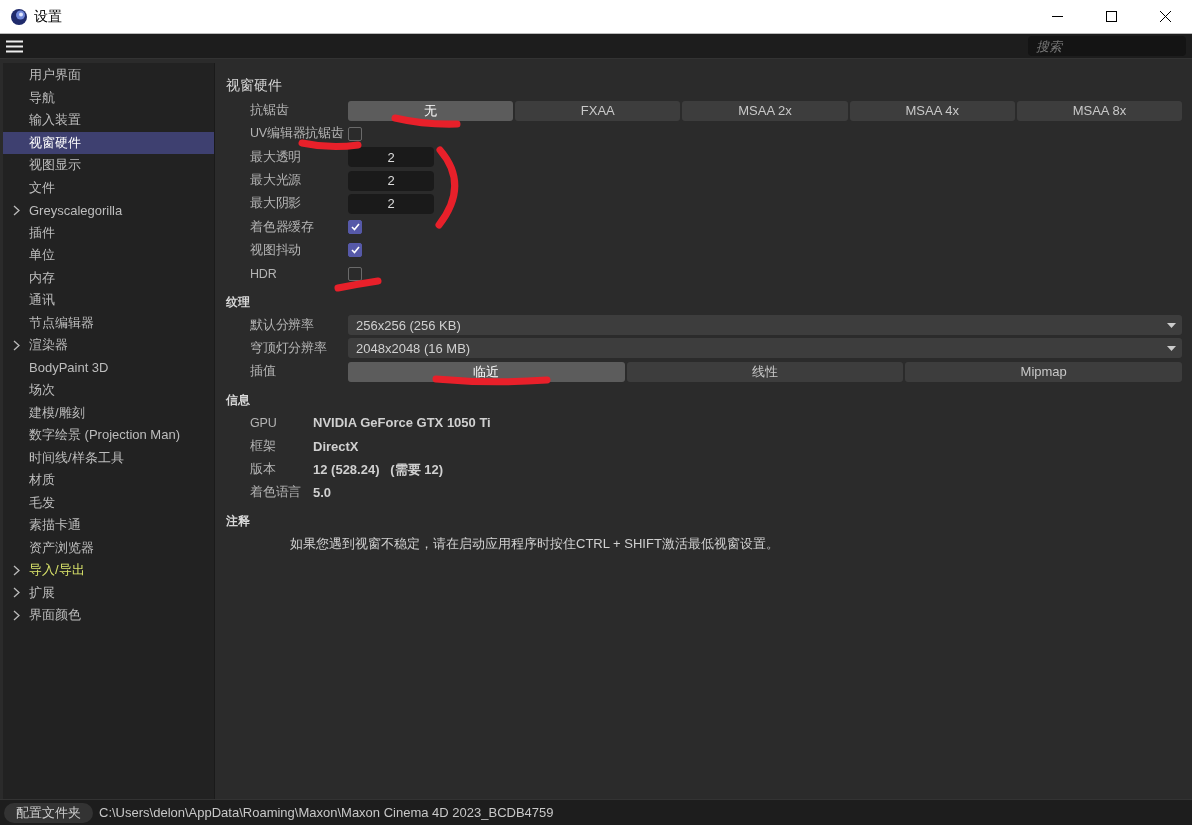 Image resolution: width=1192 pixels, height=825 pixels. What do you see at coordinates (108, 255) in the screenshot?
I see `sidebar-item: 单位` at bounding box center [108, 255].